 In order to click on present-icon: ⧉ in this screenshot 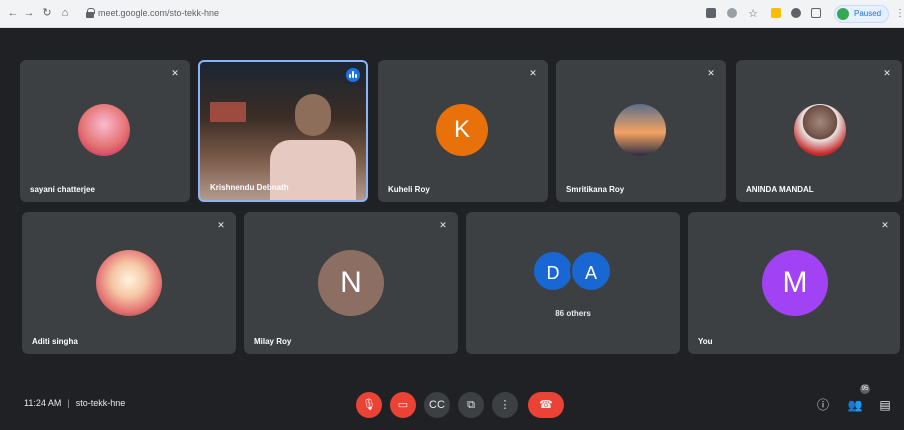, I will do `click(471, 405)`.